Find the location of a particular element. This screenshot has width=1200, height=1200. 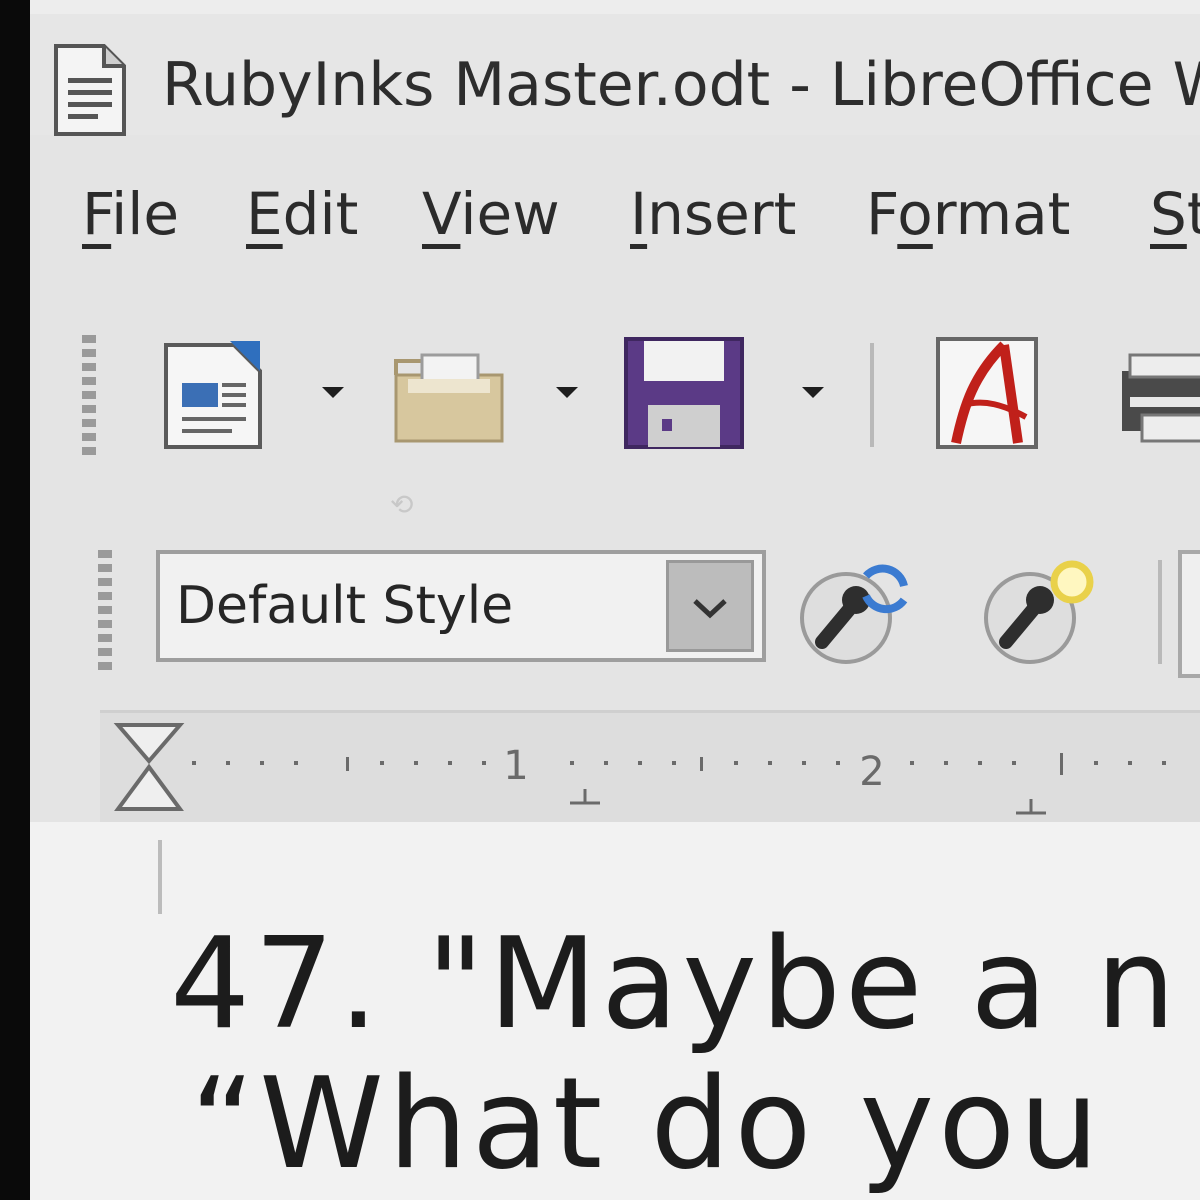

open-folder-icon is located at coordinates (449, 395).